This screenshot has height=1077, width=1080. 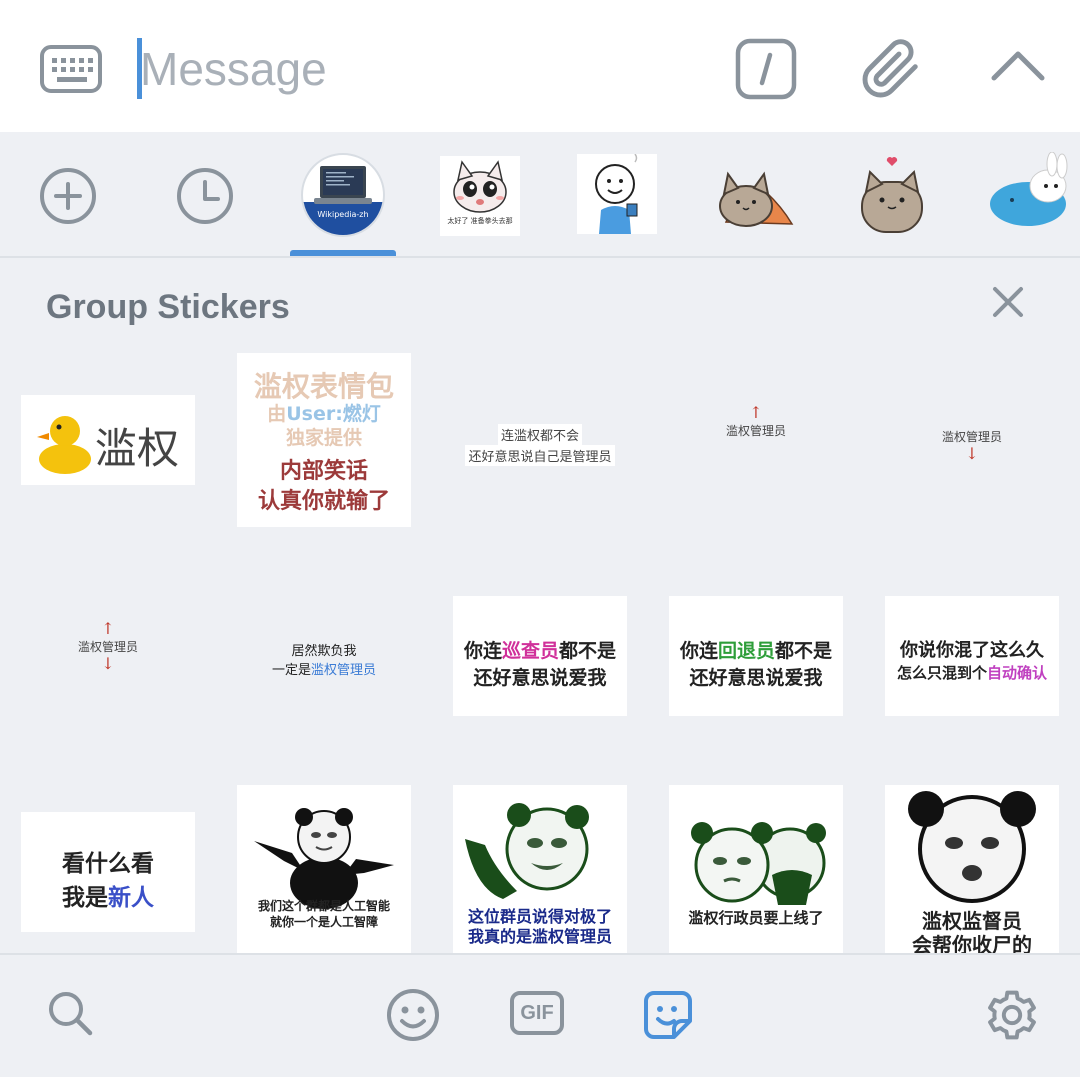 I want to click on sticker-line: 你连回退员都不是, so click(x=756, y=649).